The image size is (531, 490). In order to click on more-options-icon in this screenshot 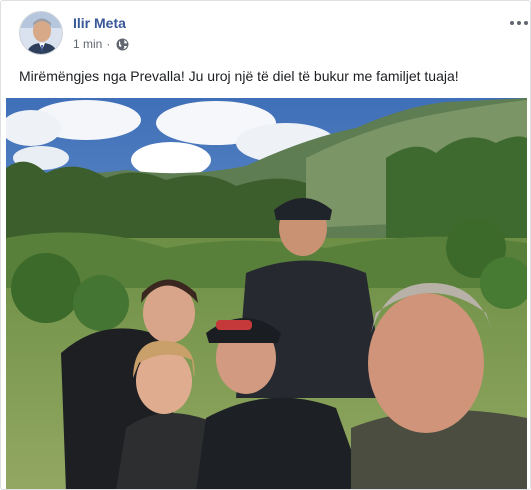, I will do `click(518, 23)`.